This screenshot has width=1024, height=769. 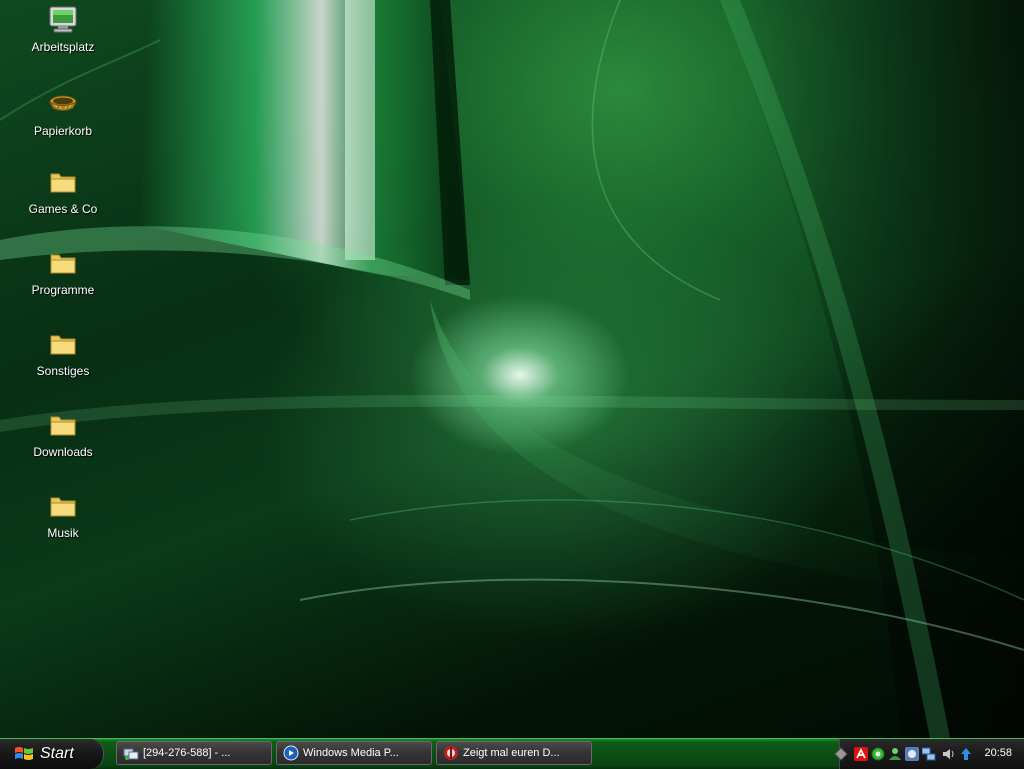 I want to click on desktop-icon-label: Papierkorb, so click(x=63, y=131).